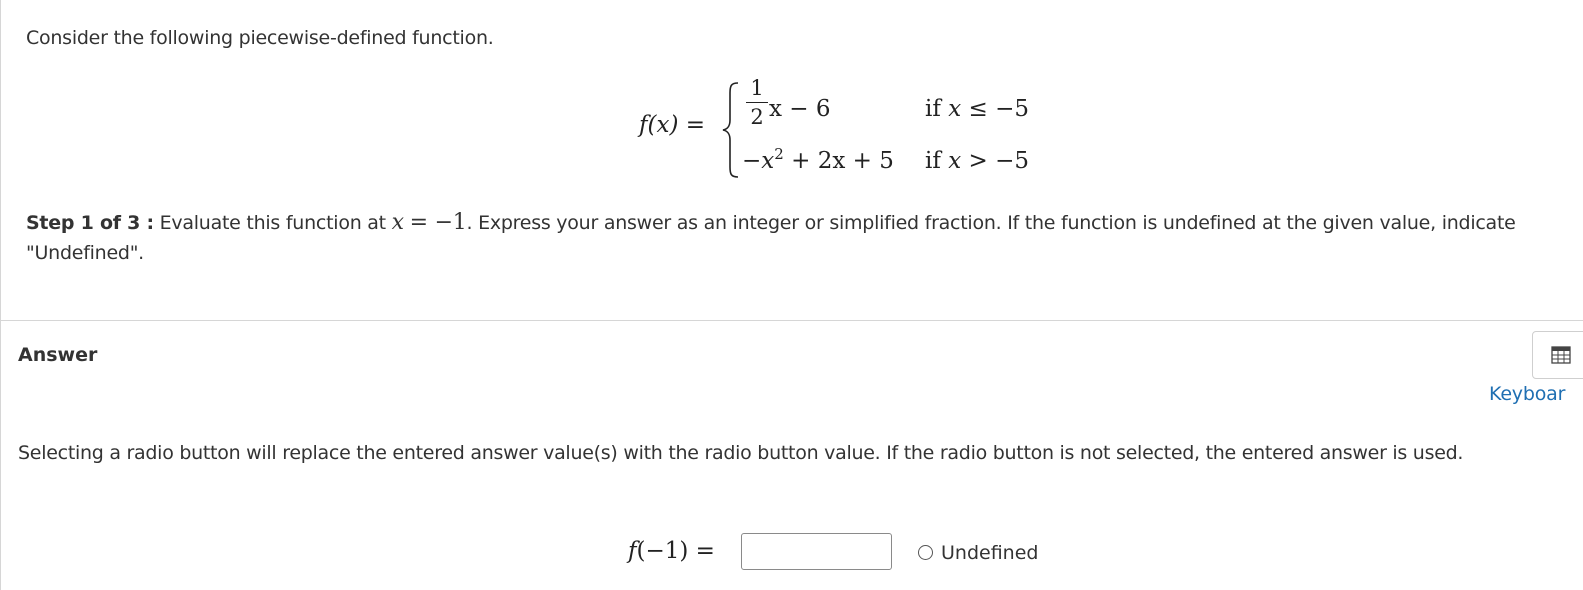 Image resolution: width=1583 pixels, height=590 pixels. What do you see at coordinates (1561, 355) in the screenshot?
I see `table-icon` at bounding box center [1561, 355].